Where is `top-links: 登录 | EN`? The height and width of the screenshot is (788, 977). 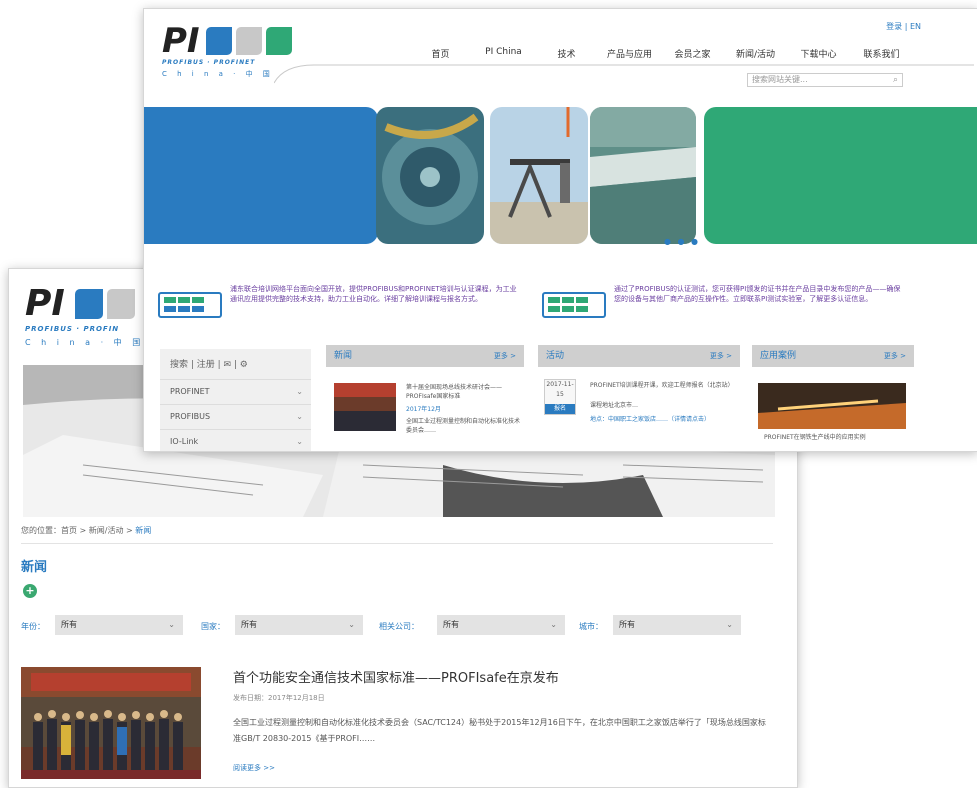
top-links: 登录 | EN is located at coordinates (903, 26).